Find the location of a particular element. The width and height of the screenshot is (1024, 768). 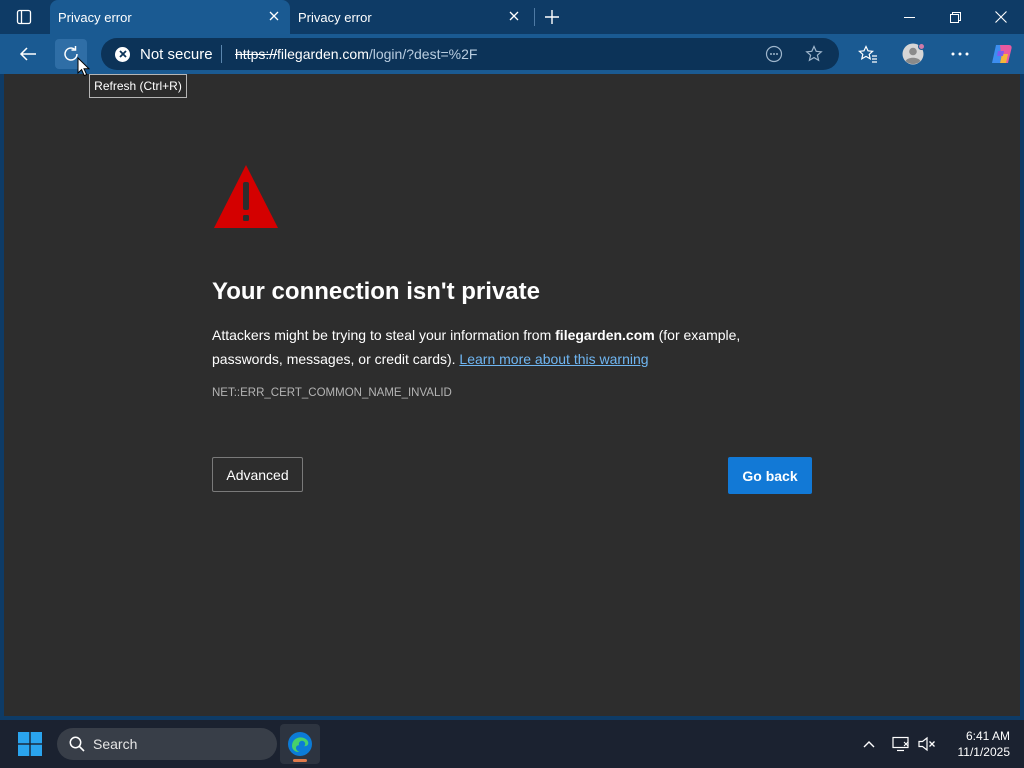

page-title: Your connection isn't private is located at coordinates (376, 291).